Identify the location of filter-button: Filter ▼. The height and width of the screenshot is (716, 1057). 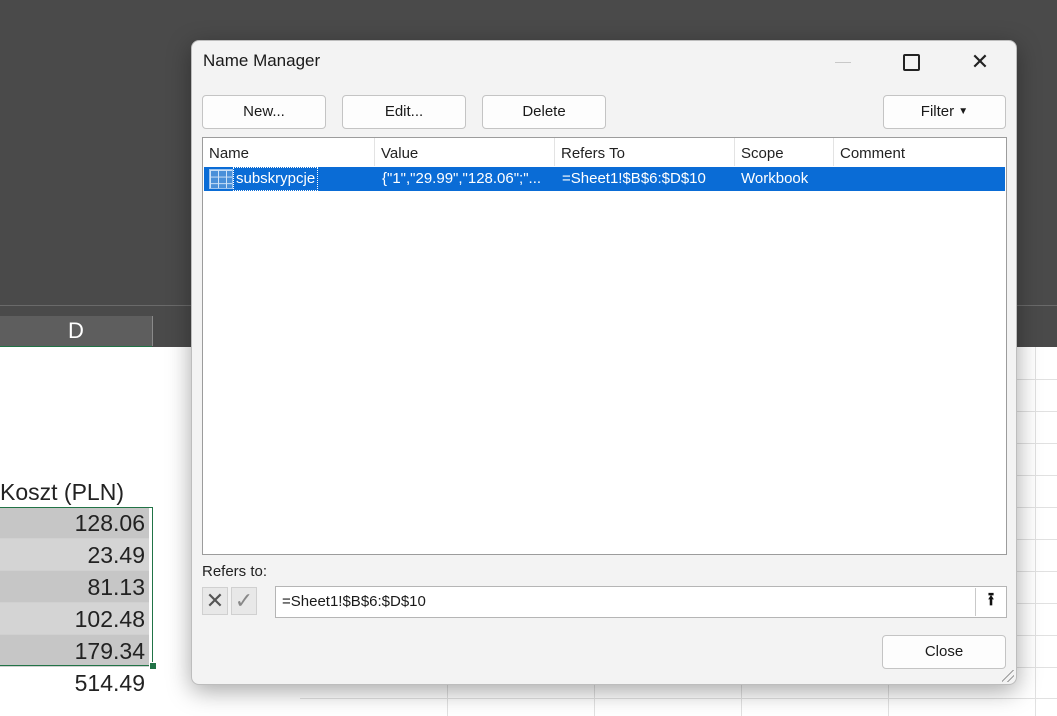
(944, 112).